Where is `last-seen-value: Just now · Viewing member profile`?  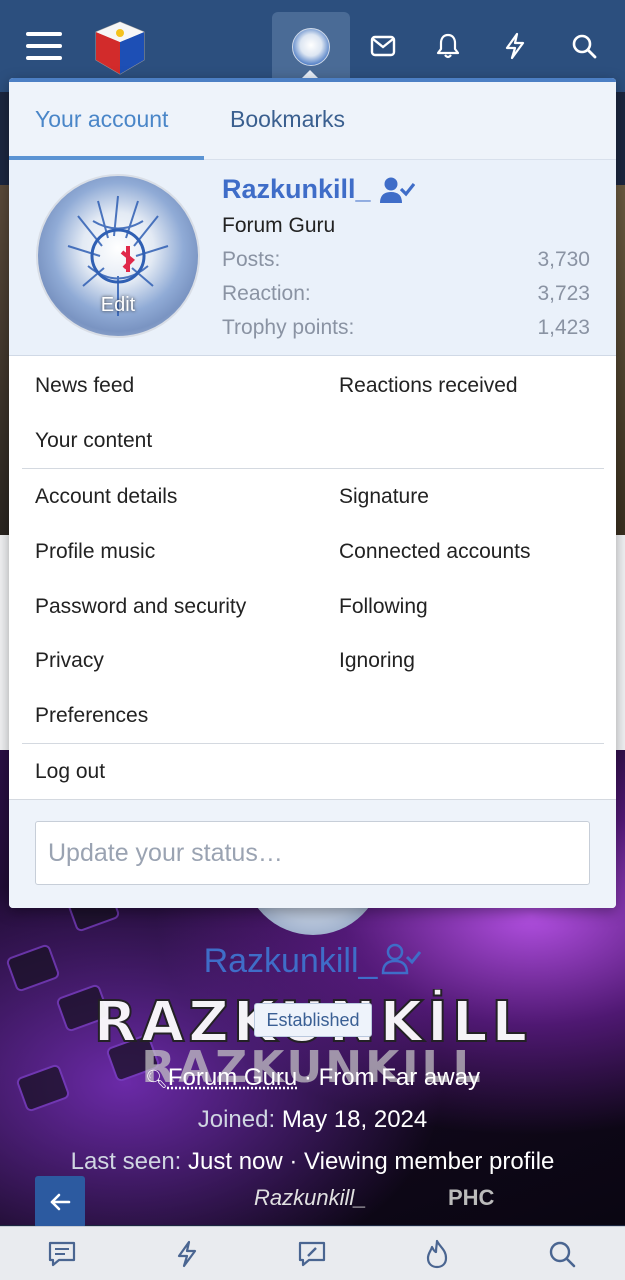 last-seen-value: Just now · Viewing member profile is located at coordinates (371, 1161).